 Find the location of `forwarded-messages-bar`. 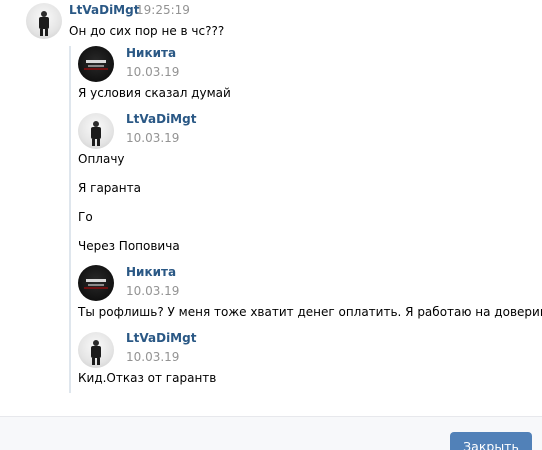

forwarded-messages-bar is located at coordinates (70, 219).